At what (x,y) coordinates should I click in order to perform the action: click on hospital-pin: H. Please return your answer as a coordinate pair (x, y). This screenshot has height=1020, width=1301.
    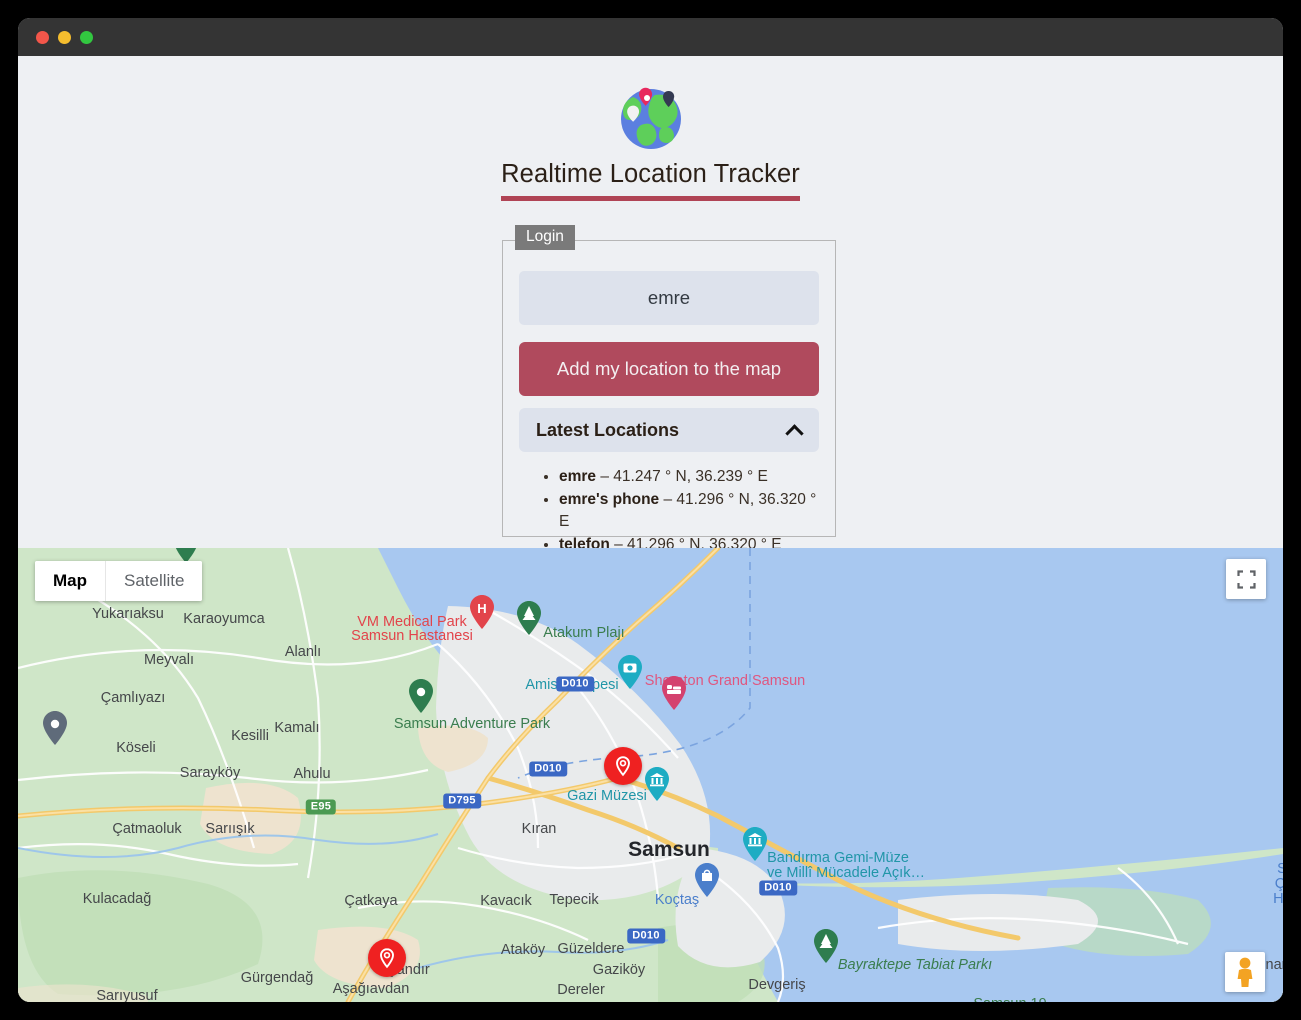
    Looking at the image, I should click on (482, 612).